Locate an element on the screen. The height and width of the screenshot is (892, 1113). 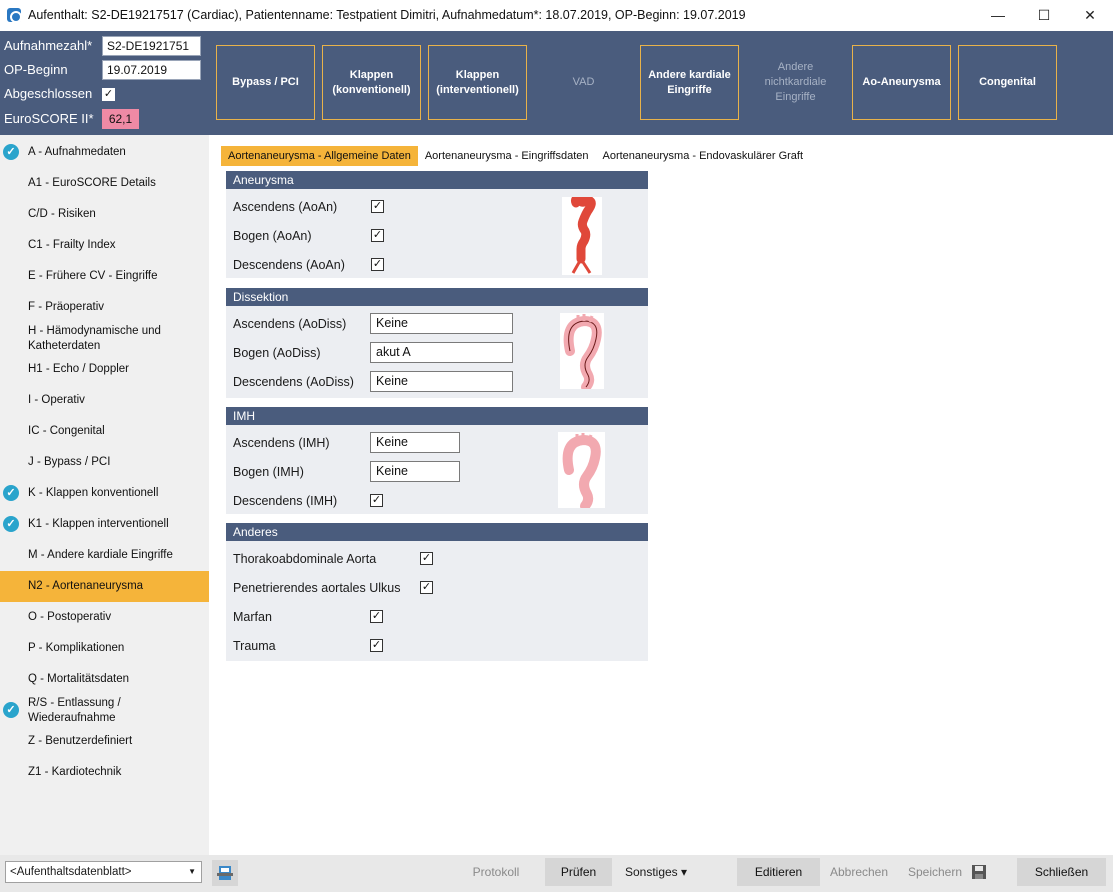
nav-tile-label: Bypass / PCI is located at coordinates (265, 82).